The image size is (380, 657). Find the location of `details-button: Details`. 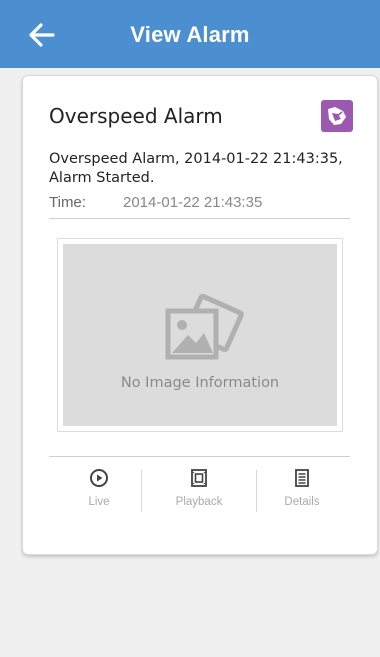

details-button: Details is located at coordinates (302, 493).